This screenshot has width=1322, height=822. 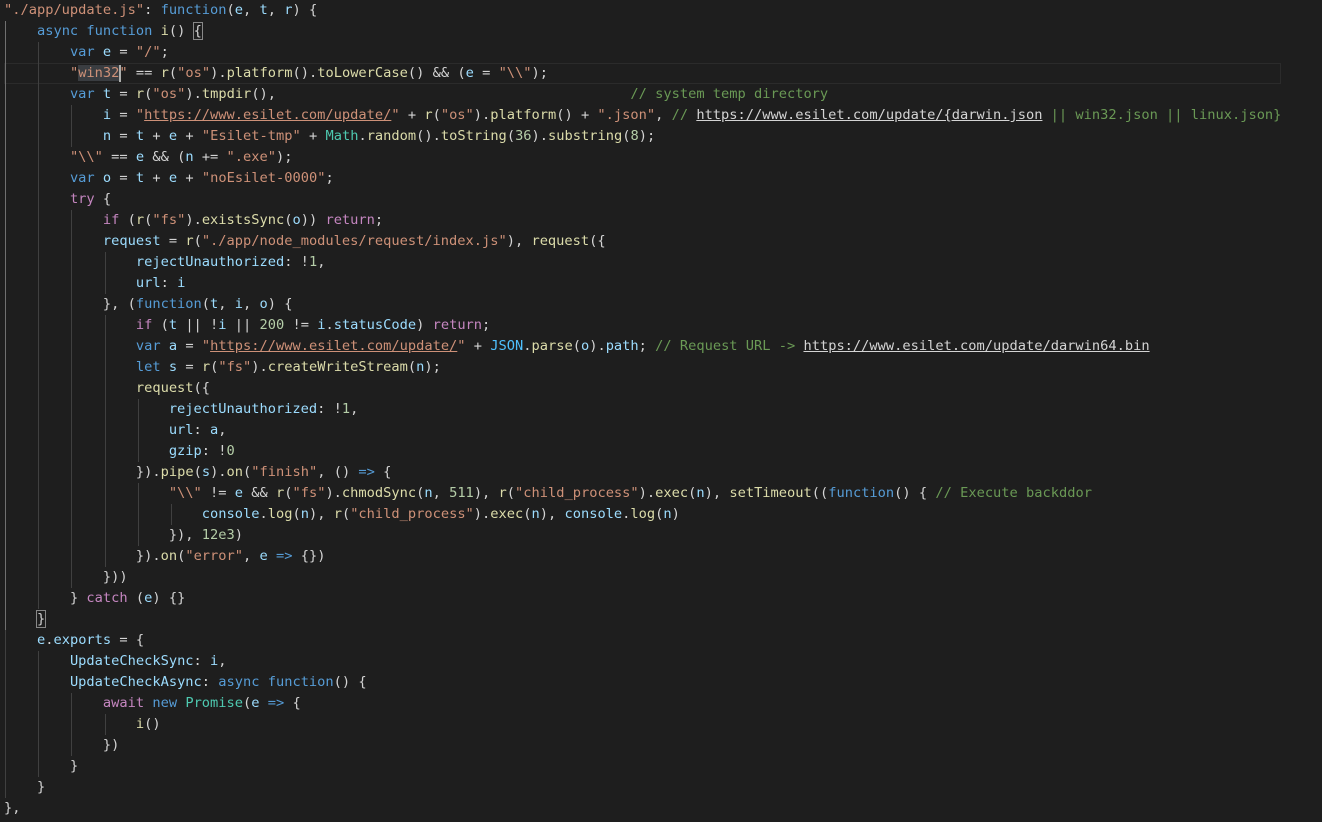 I want to click on code-token: t, so click(x=140, y=178).